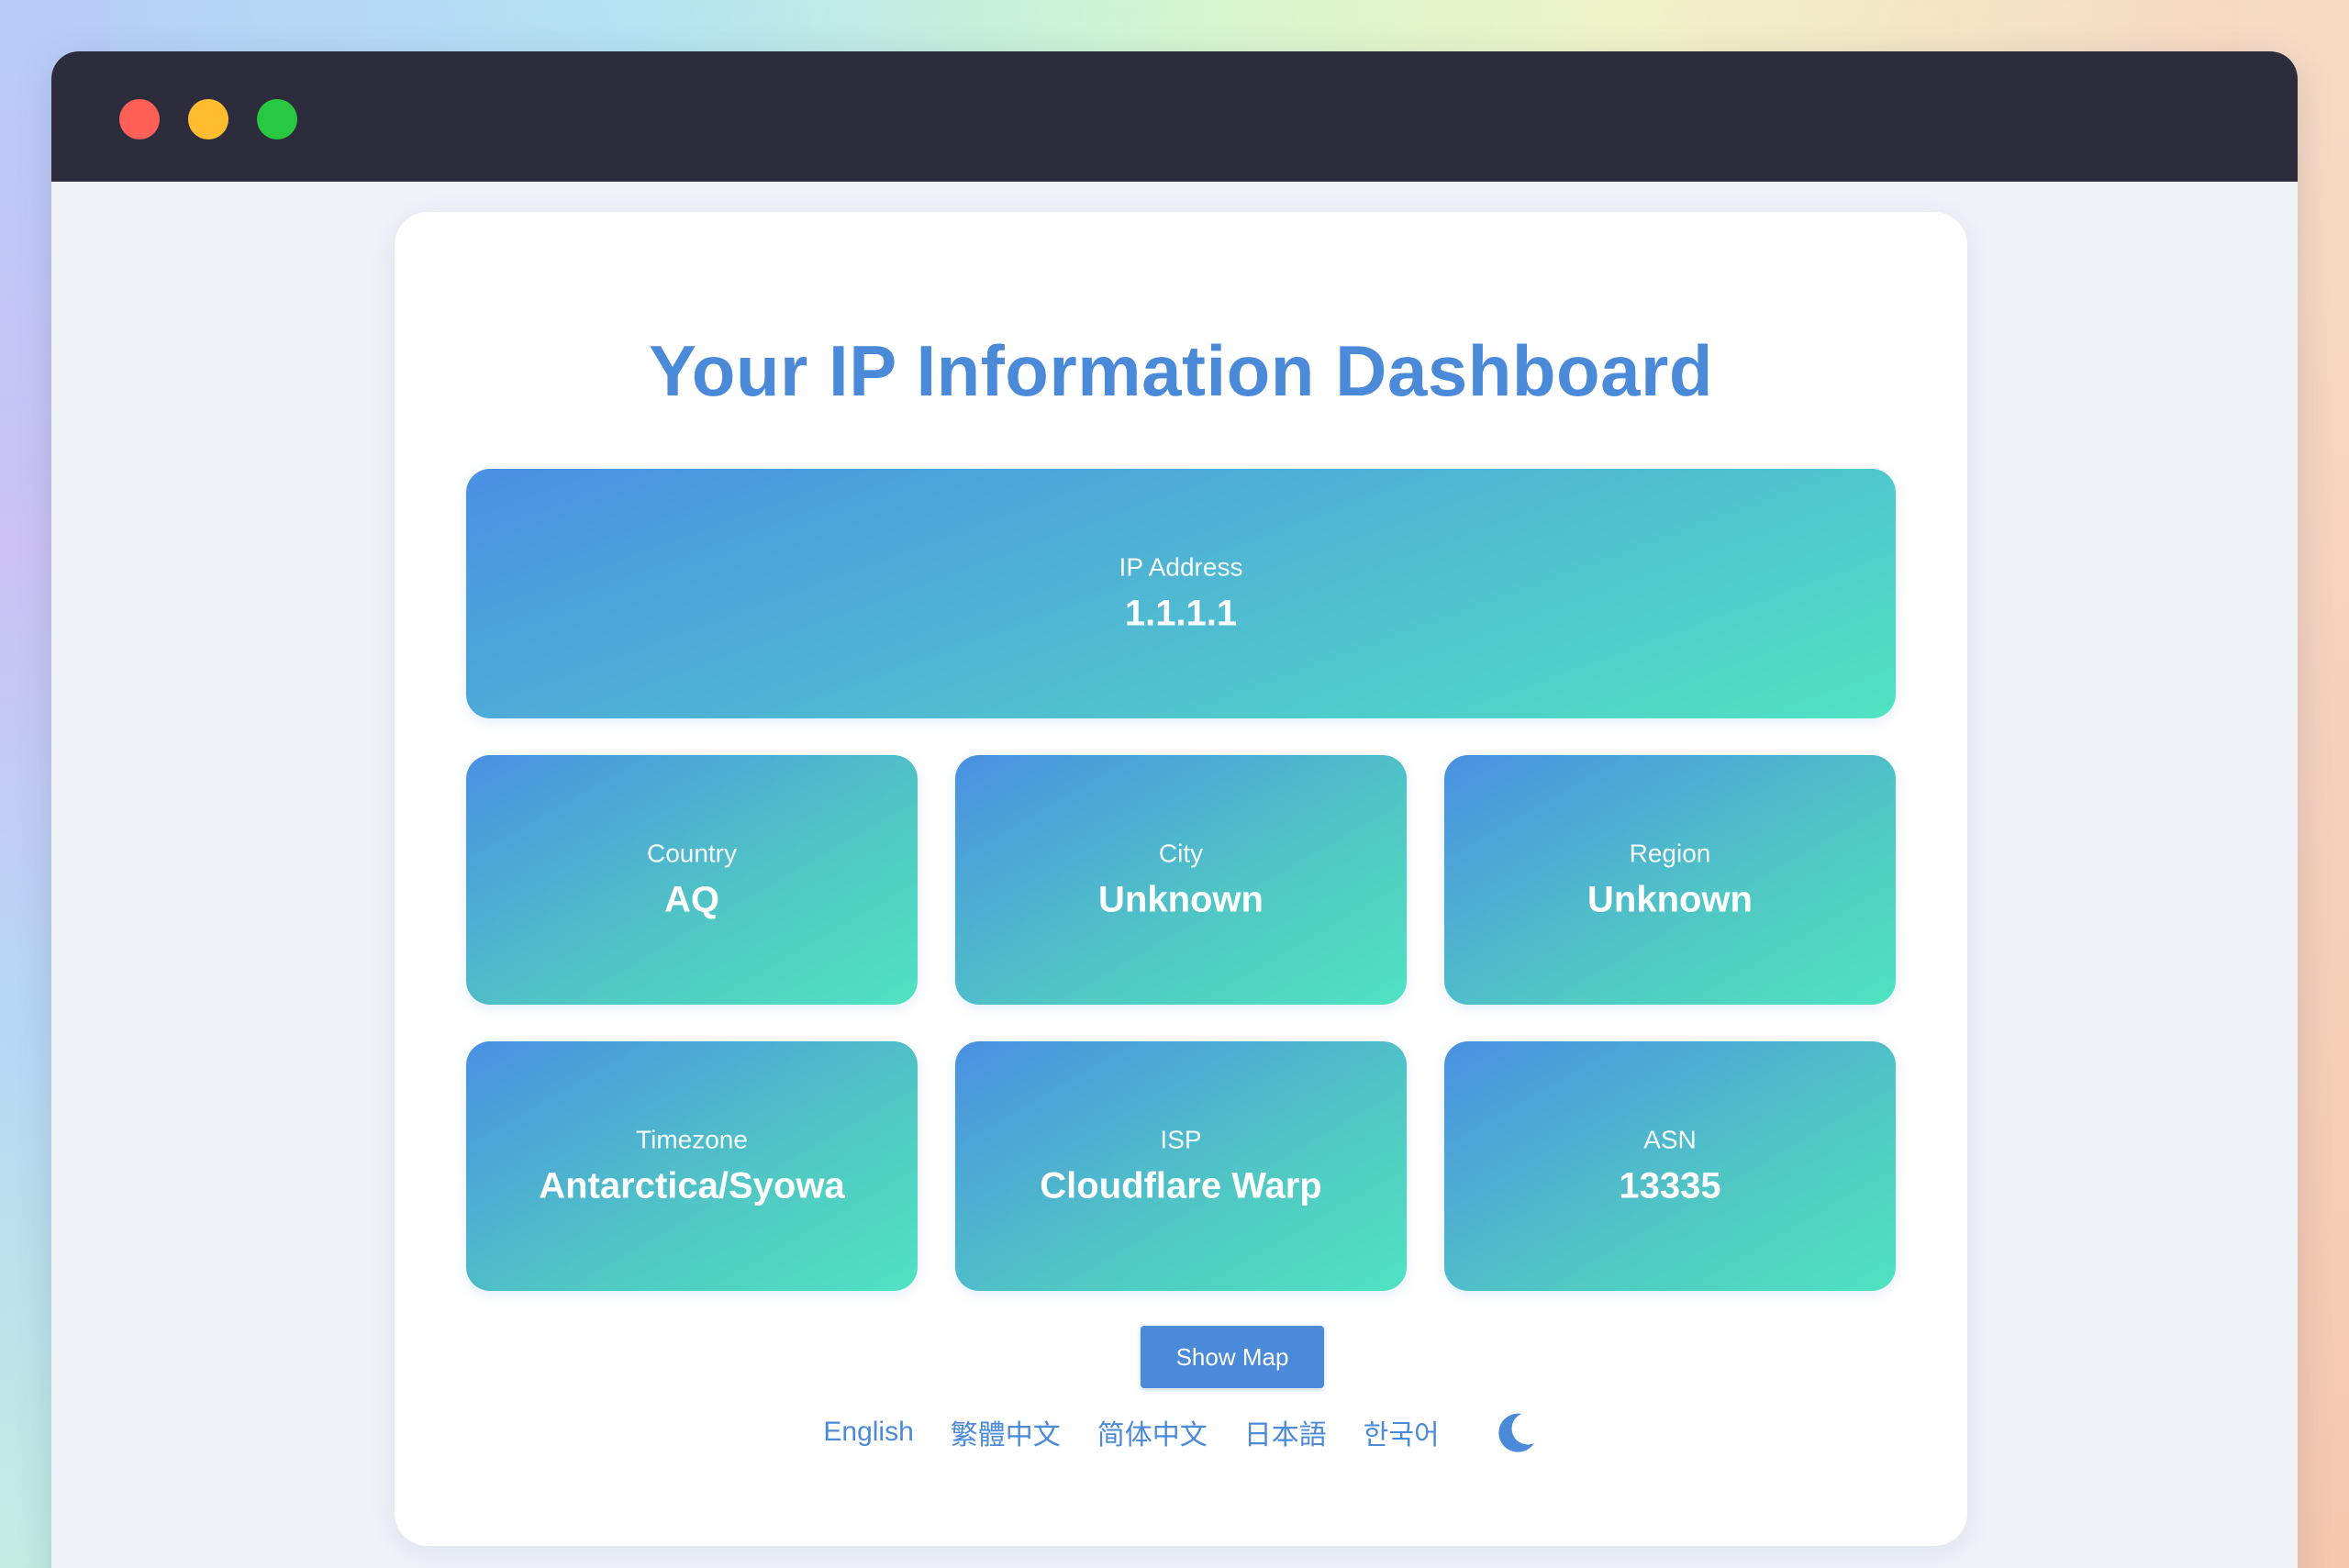 The image size is (2349, 1568). Describe the element at coordinates (1006, 1432) in the screenshot. I see `language-traditional-chinese-link: 繁體中文` at that location.